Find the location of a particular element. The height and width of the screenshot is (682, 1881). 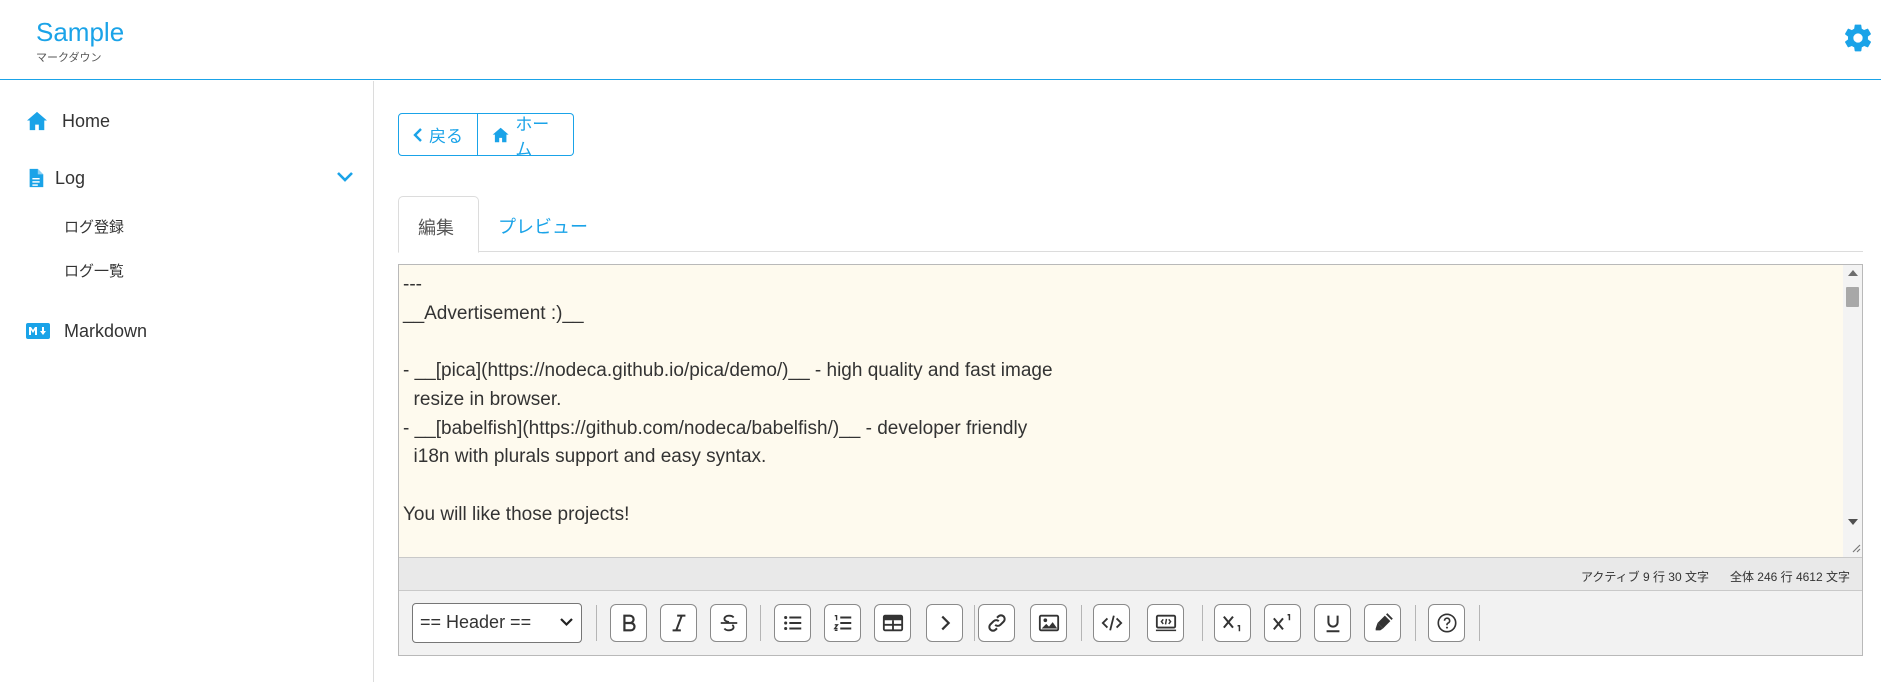

bold-button is located at coordinates (628, 623).